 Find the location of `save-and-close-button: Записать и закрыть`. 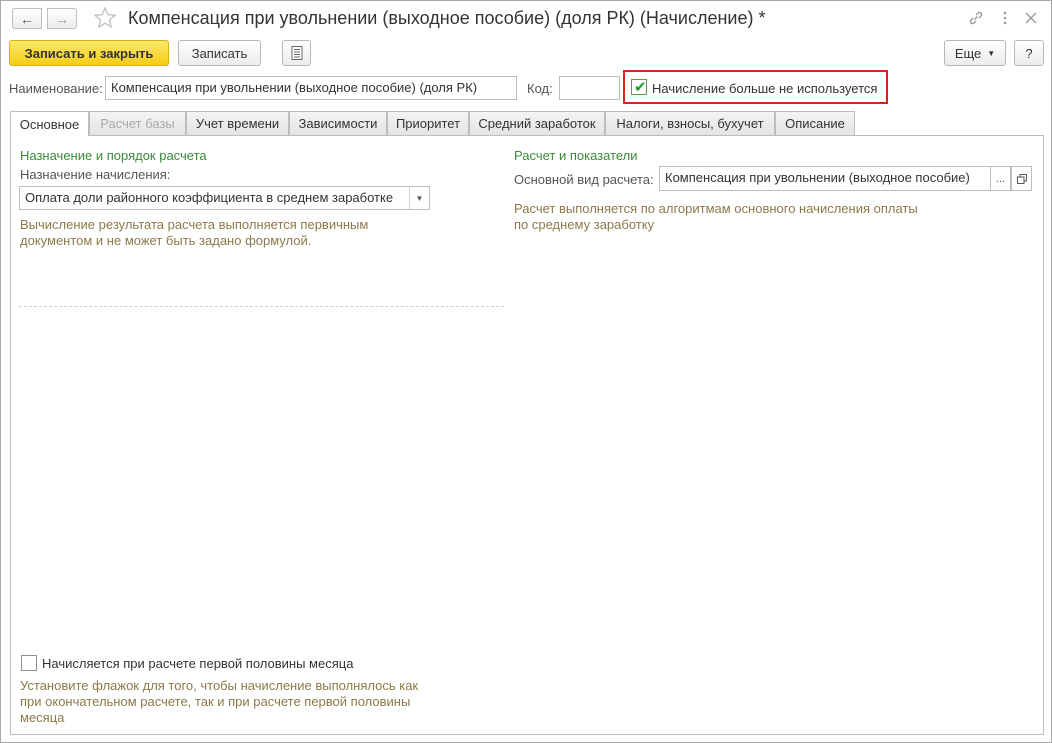

save-and-close-button: Записать и закрыть is located at coordinates (89, 53).